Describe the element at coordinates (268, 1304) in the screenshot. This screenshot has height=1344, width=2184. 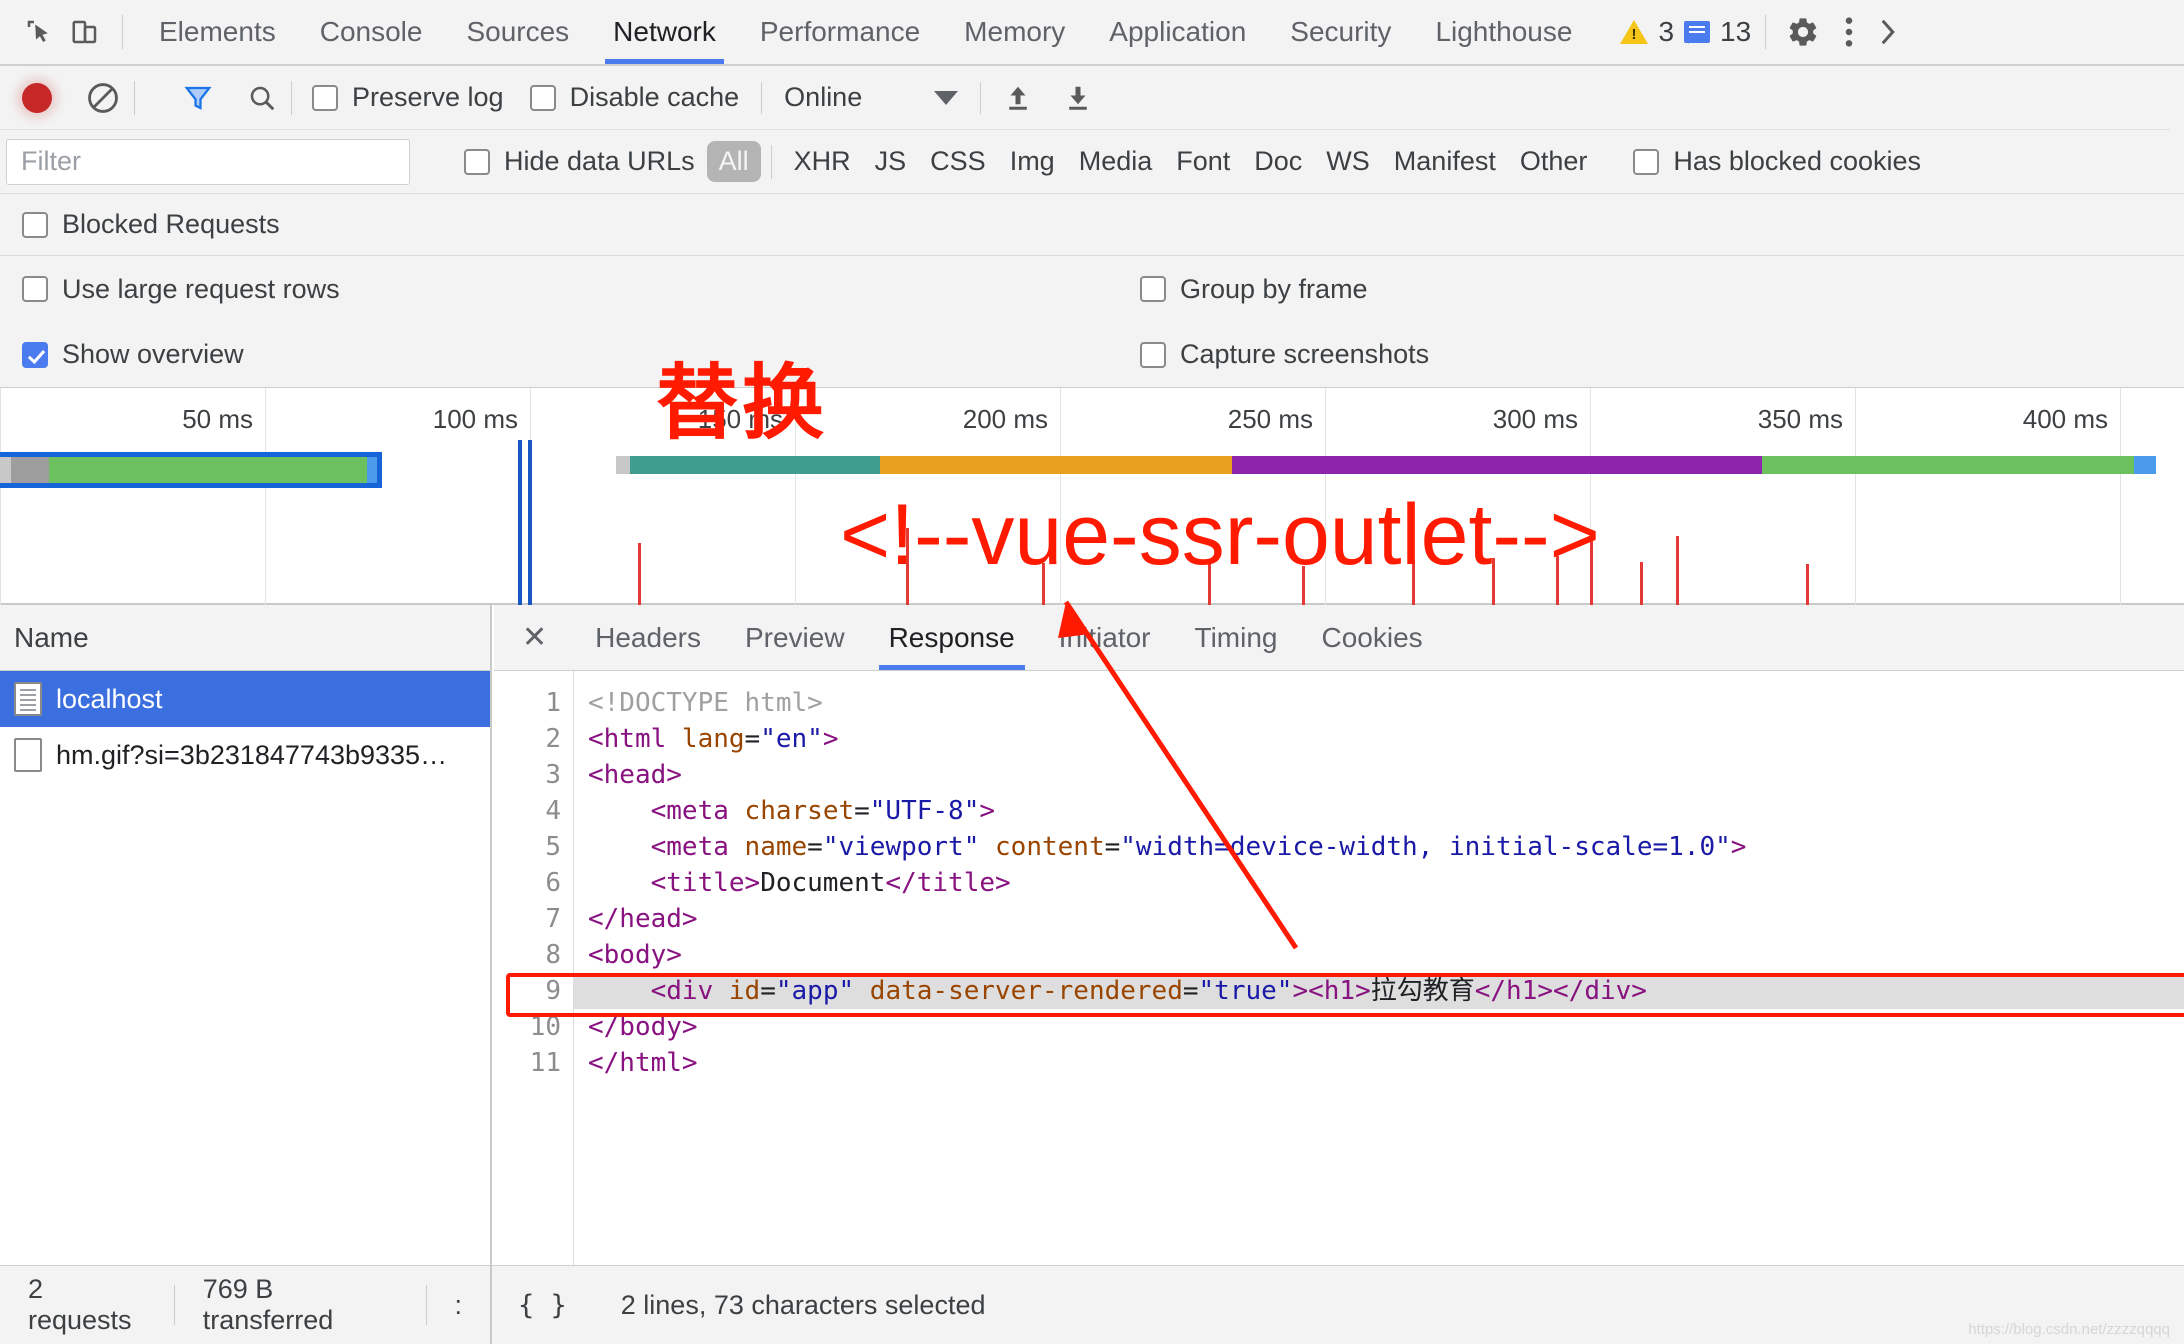
I see `transferred-size: 769 B transferred` at that location.